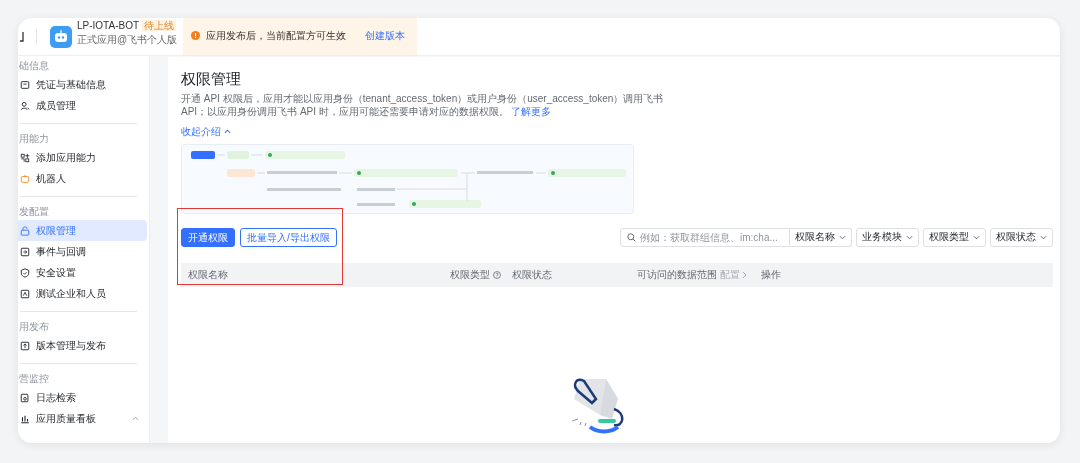 The height and width of the screenshot is (463, 1080). I want to click on search-icon, so click(631, 237).